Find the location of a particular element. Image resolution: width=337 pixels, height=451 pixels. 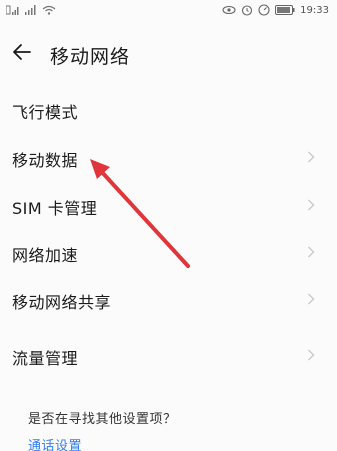

call-settings-link: 通话设置 is located at coordinates (55, 443).